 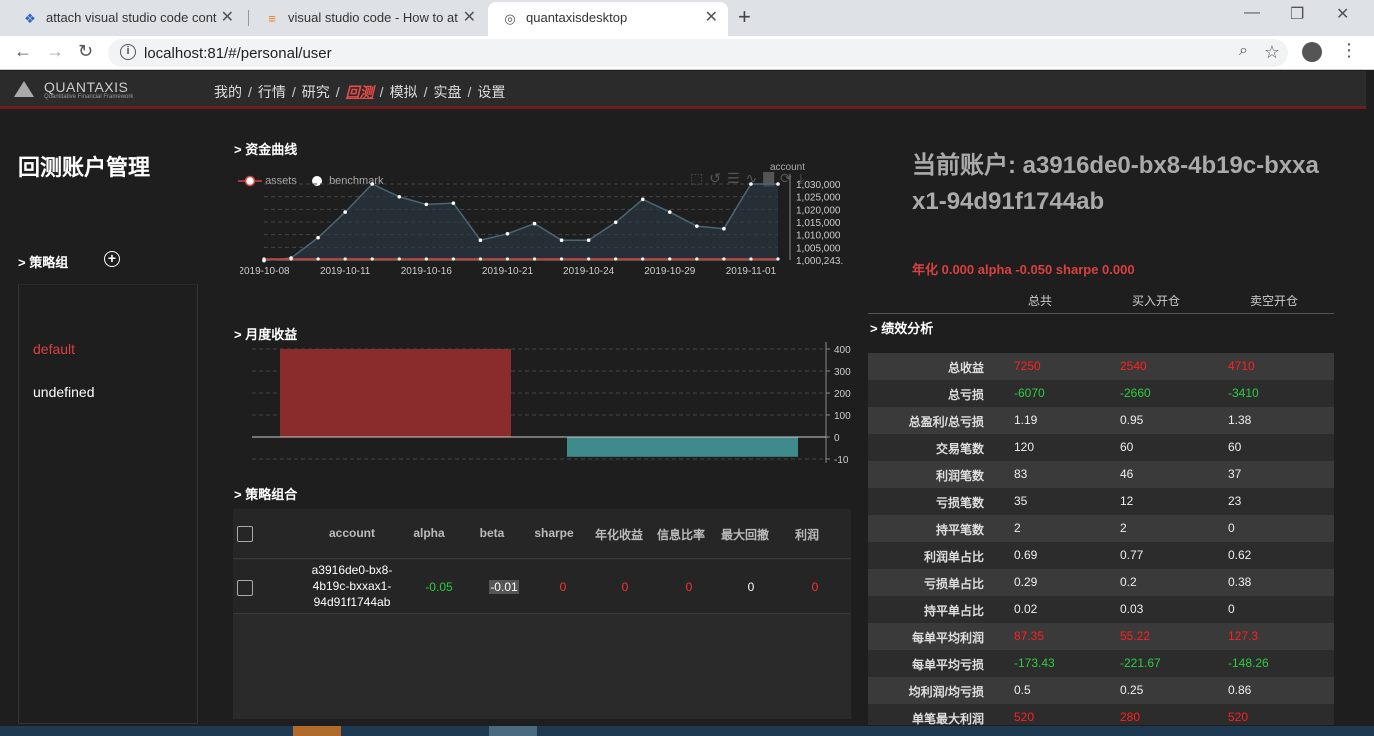 What do you see at coordinates (126, 19) in the screenshot?
I see `browser-tab-1: ❖ attach visual studio code cont ✕` at bounding box center [126, 19].